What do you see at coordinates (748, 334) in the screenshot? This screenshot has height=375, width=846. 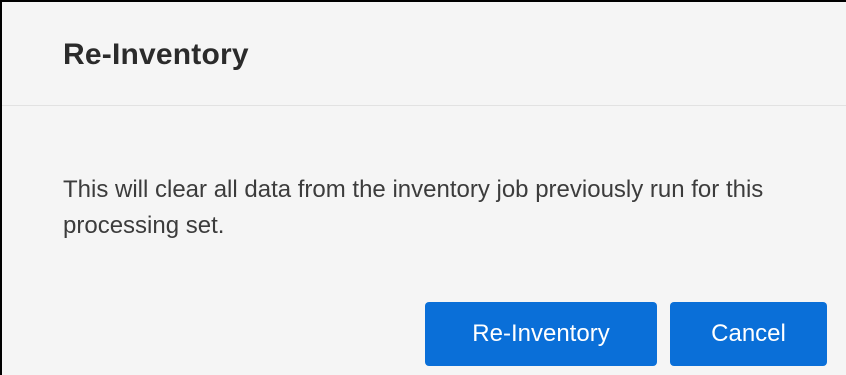 I see `cancel-button: Cancel` at bounding box center [748, 334].